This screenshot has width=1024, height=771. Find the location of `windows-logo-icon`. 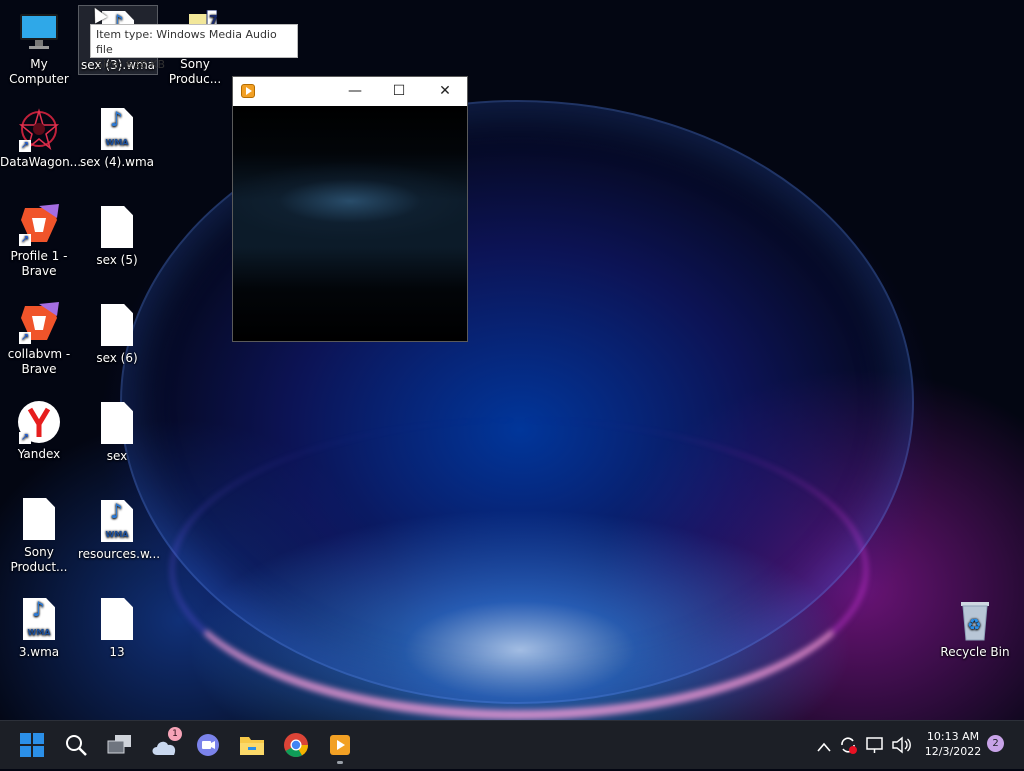

windows-logo-icon is located at coordinates (32, 745).